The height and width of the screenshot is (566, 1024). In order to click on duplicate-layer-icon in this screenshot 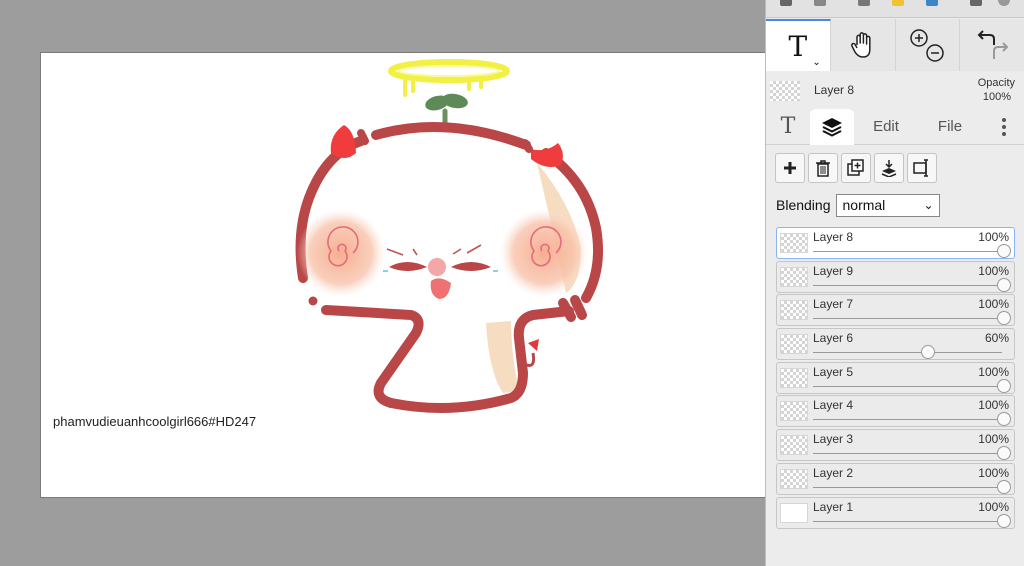, I will do `click(855, 167)`.